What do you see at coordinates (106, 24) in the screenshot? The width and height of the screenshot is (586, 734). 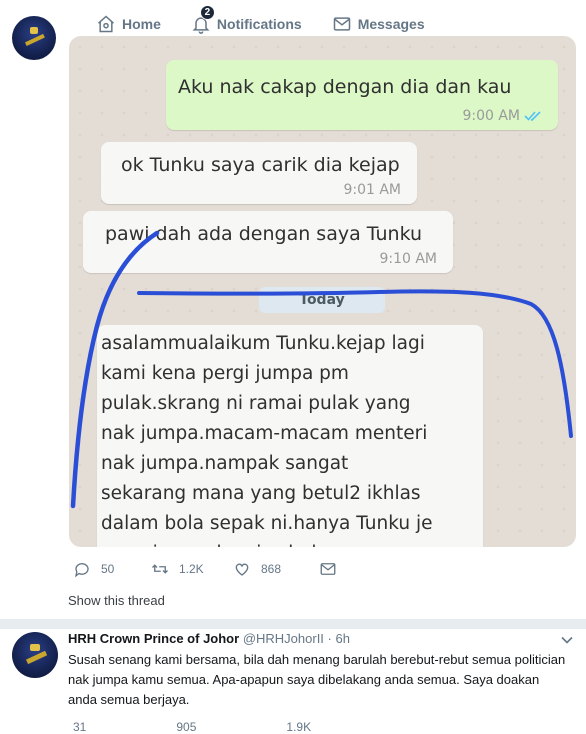 I see `home-icon` at bounding box center [106, 24].